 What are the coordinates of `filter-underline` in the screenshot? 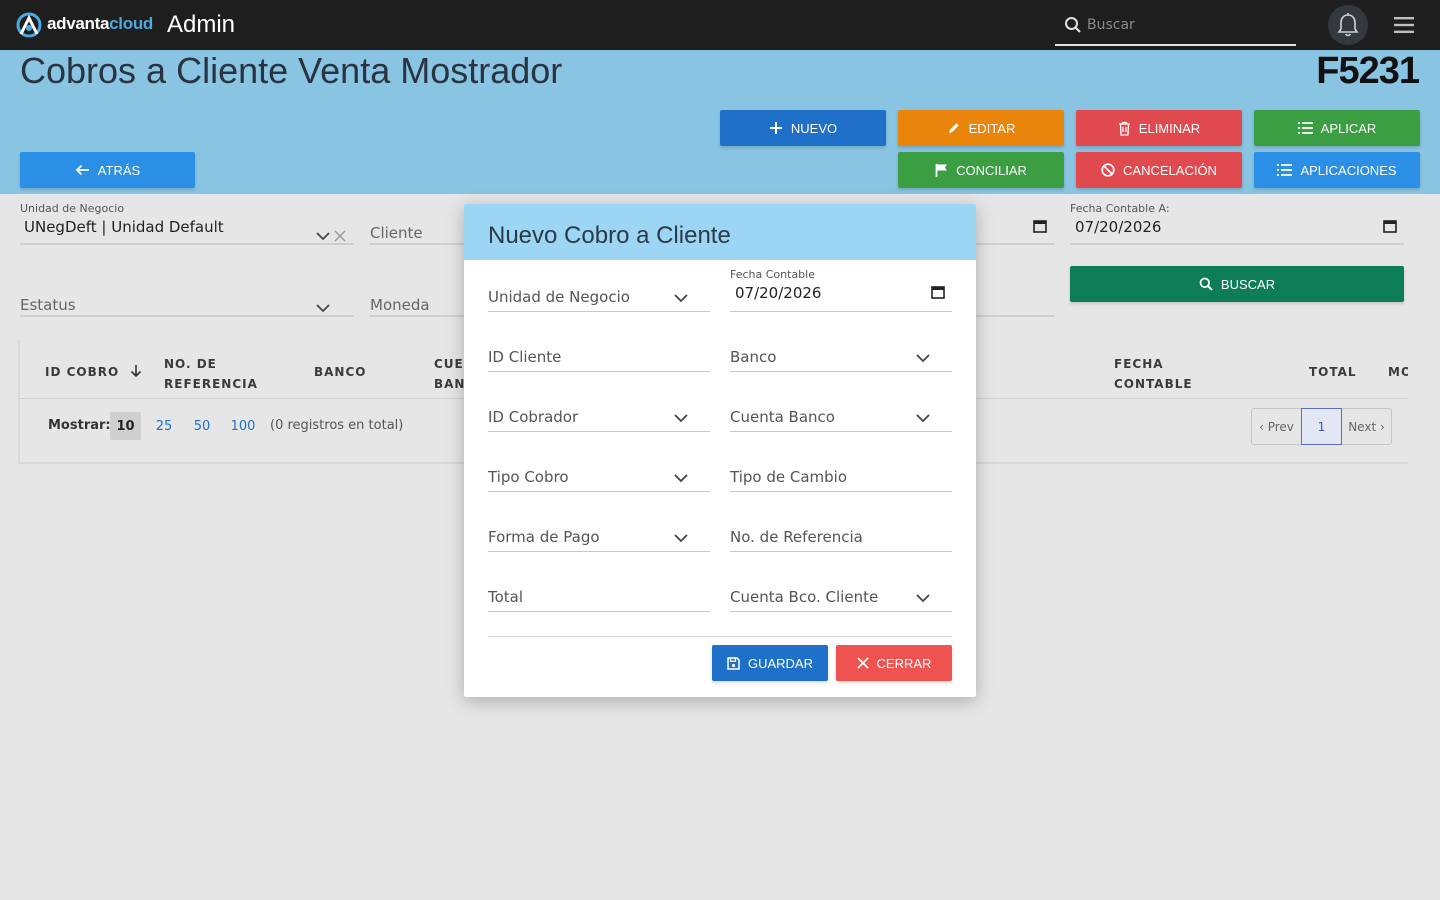 It's located at (1015, 316).